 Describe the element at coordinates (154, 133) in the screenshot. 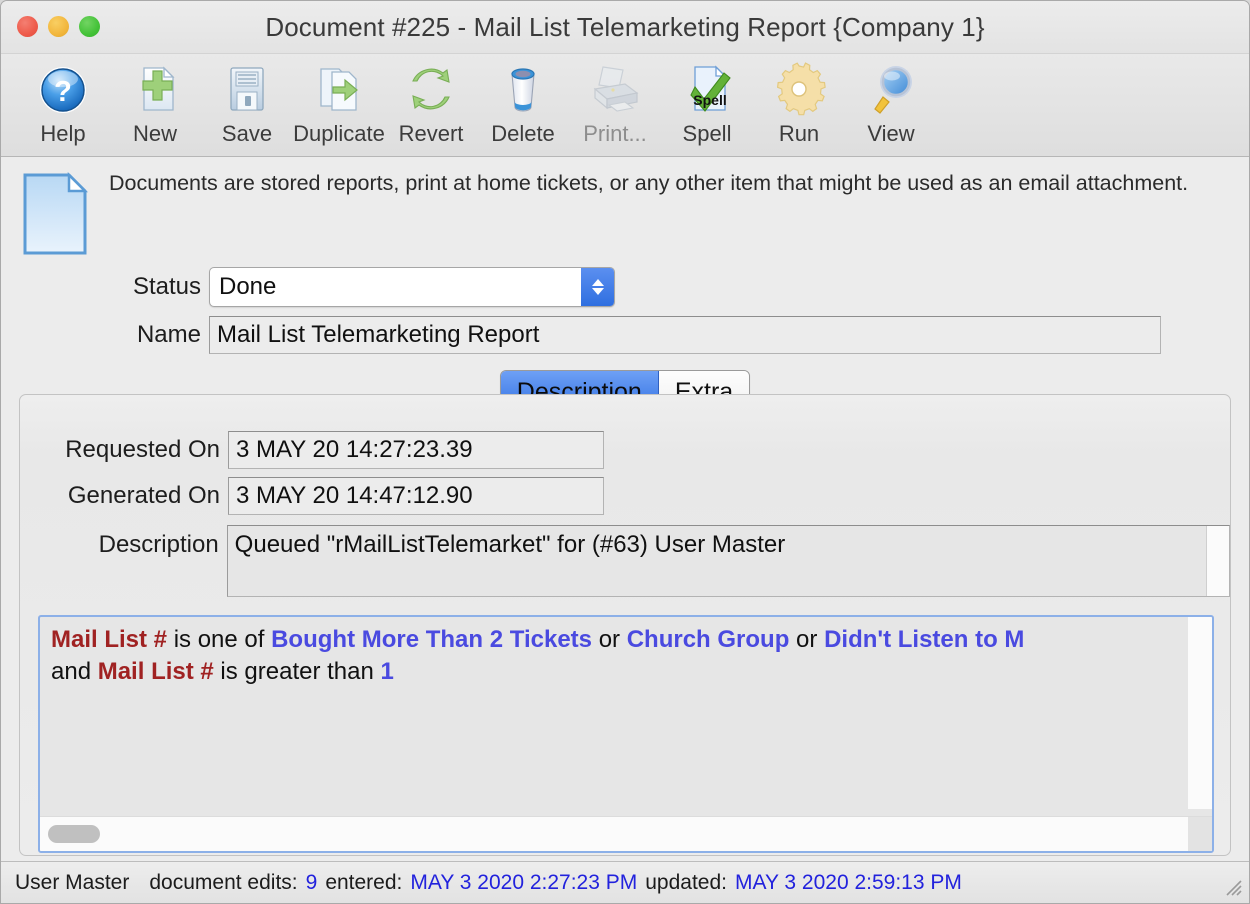

I see `toolbar-label: New` at that location.